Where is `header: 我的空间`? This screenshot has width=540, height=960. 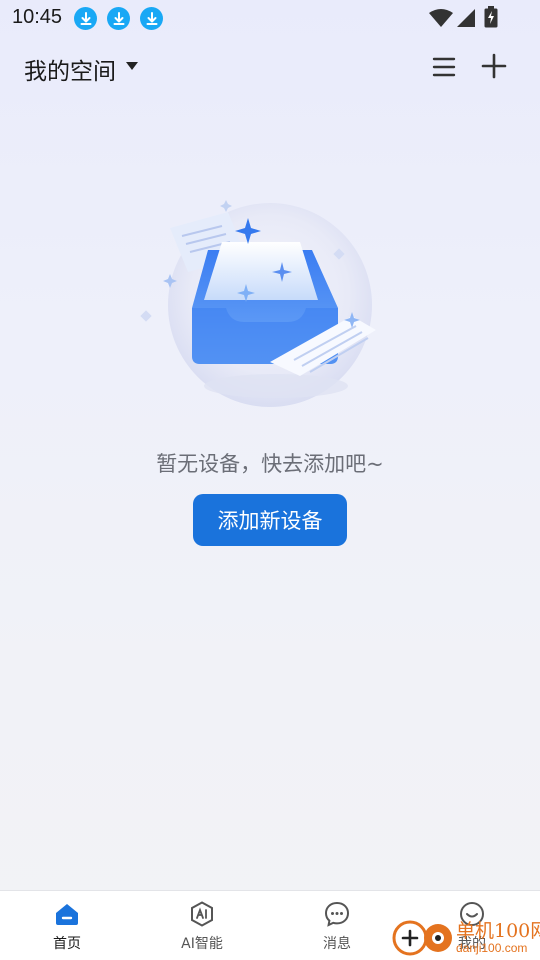
header: 我的空间 is located at coordinates (270, 67).